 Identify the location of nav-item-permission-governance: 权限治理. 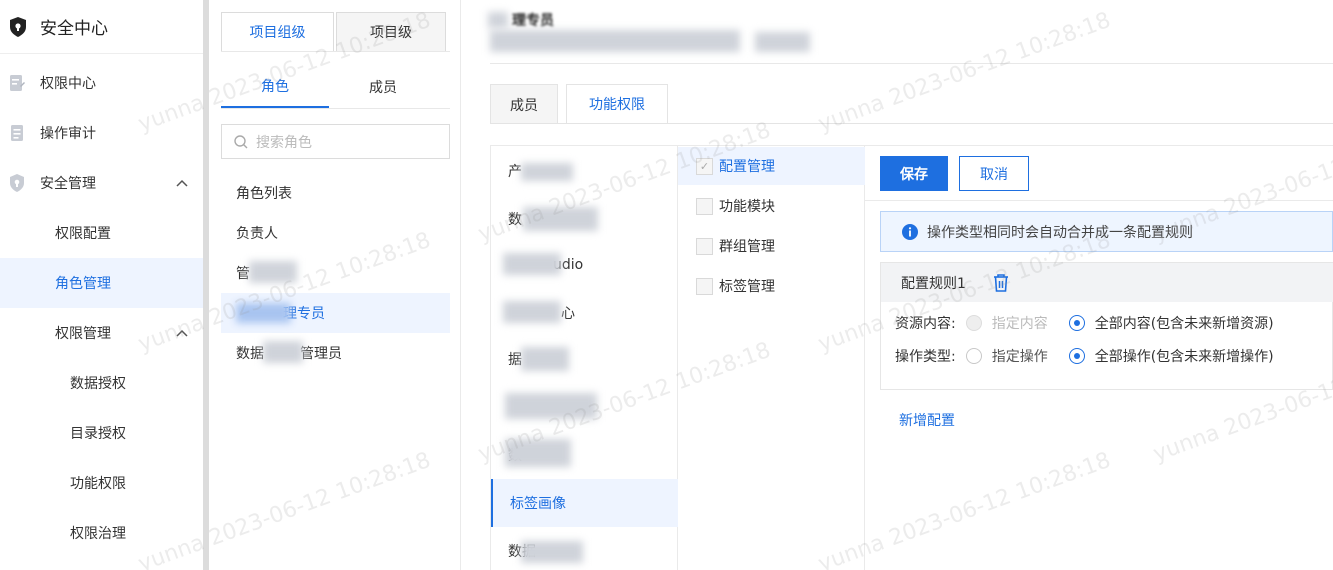
(101, 533).